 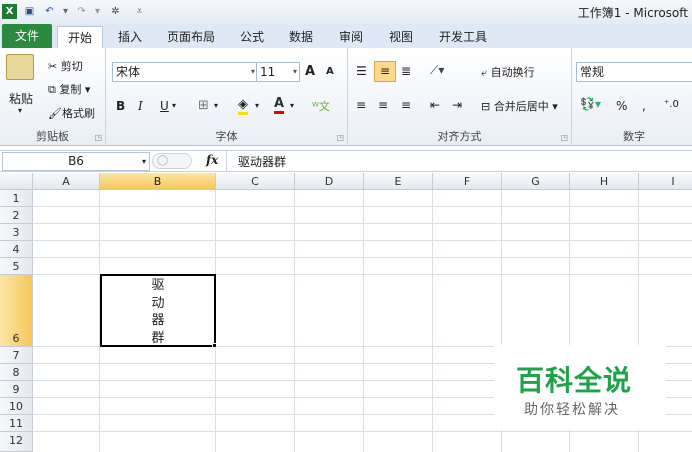 I want to click on align-middle-icon: ≡, so click(x=385, y=71).